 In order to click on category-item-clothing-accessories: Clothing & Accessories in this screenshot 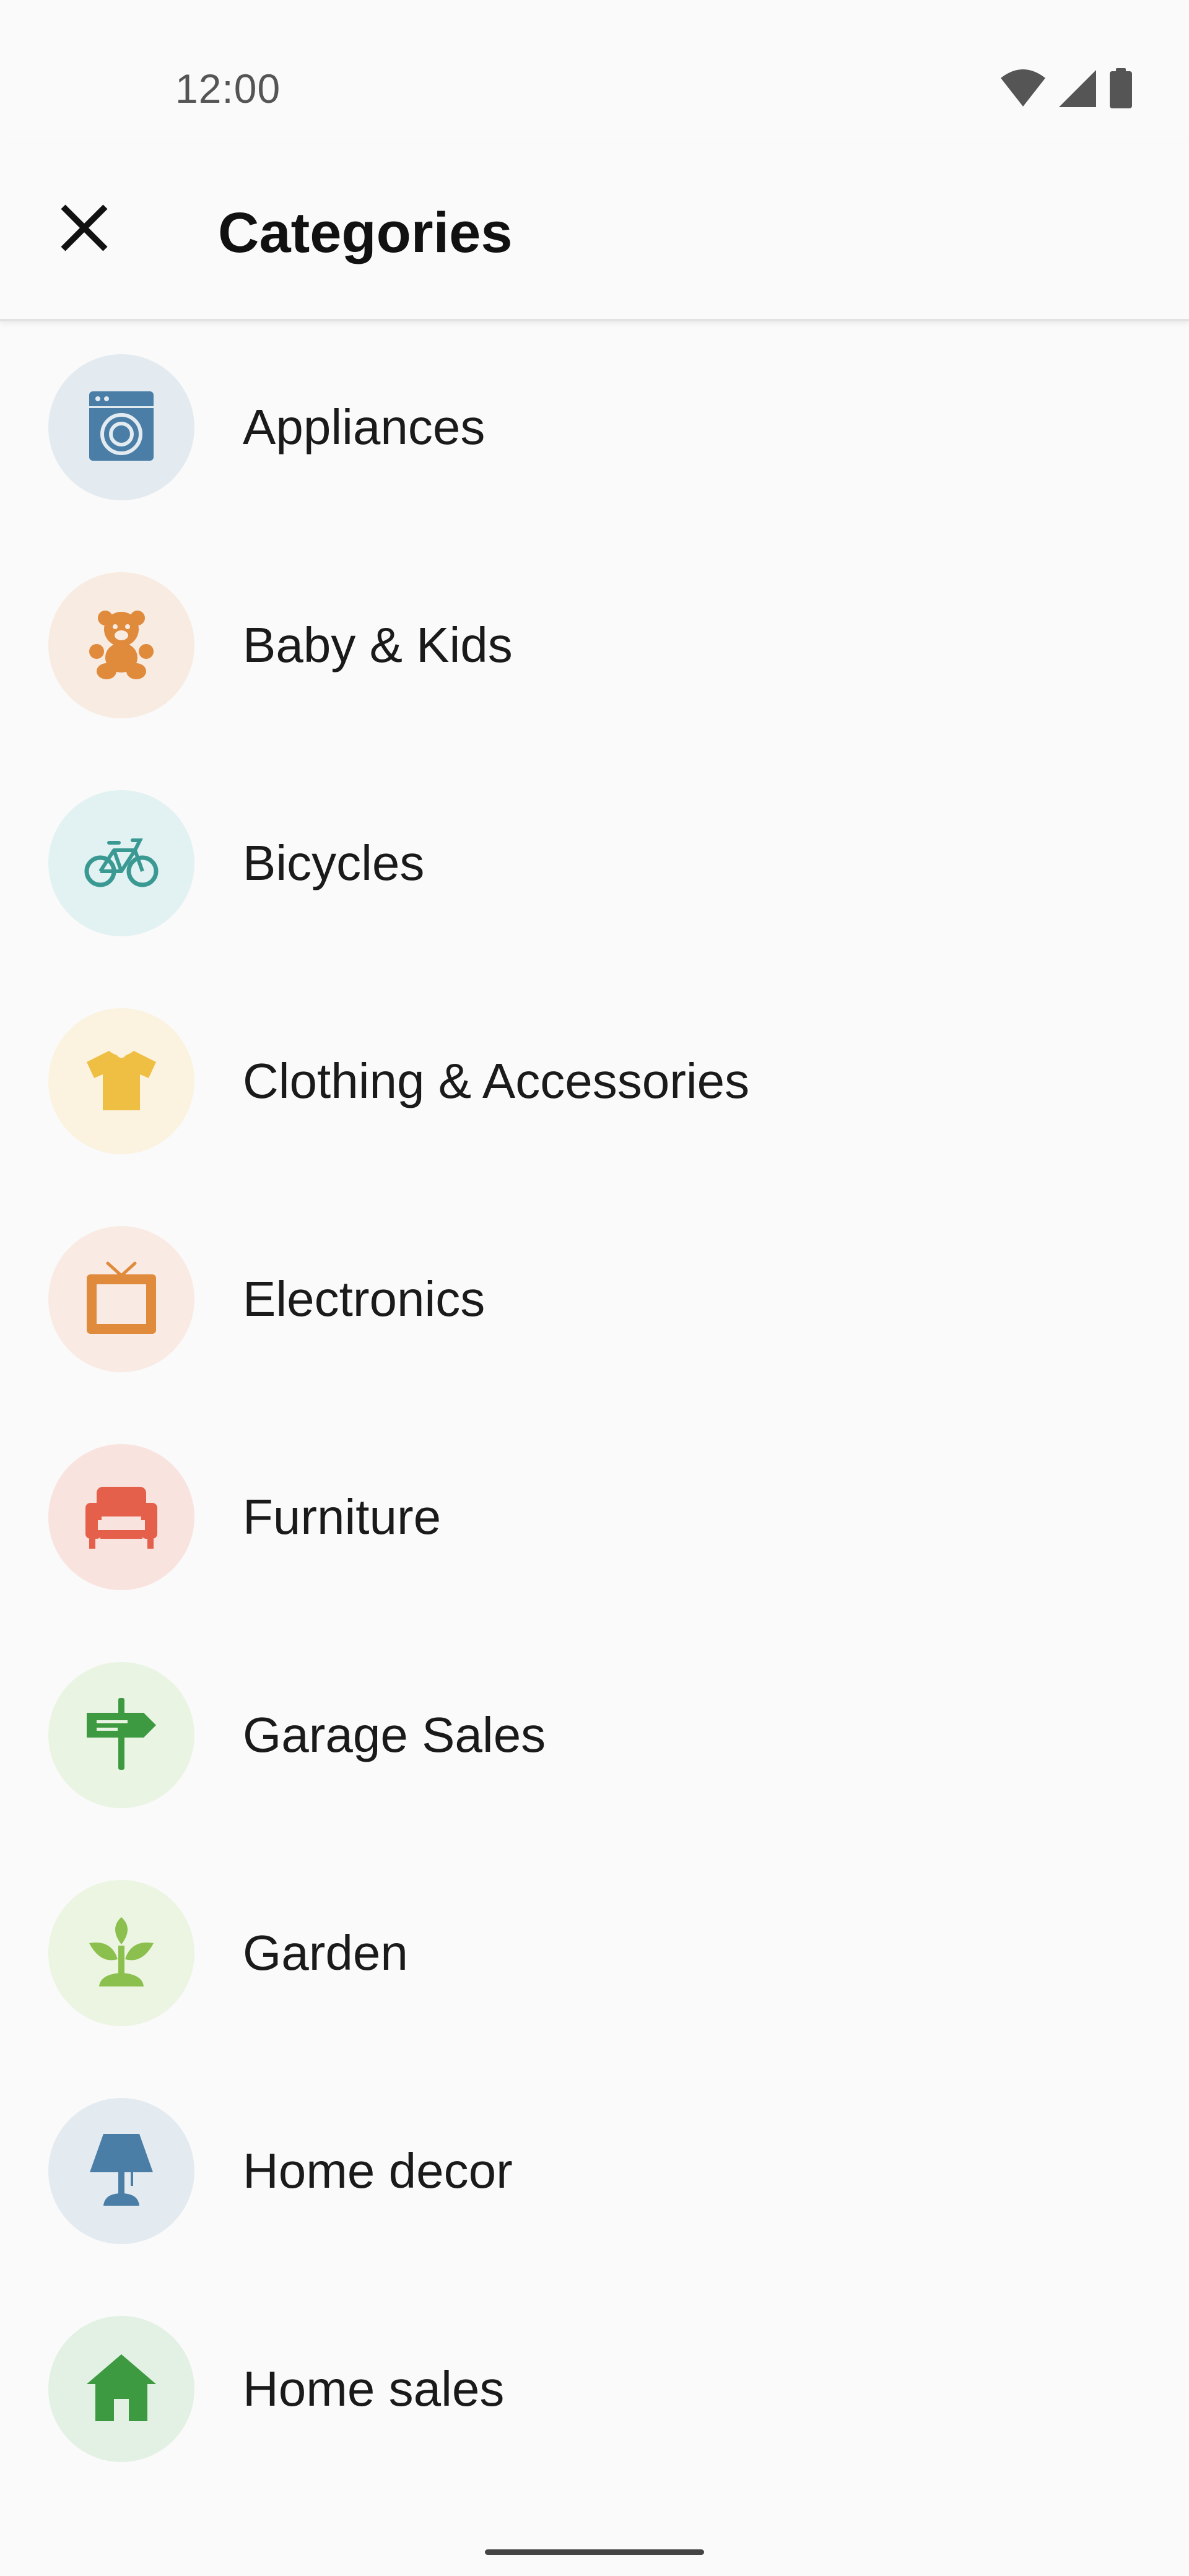, I will do `click(594, 1085)`.